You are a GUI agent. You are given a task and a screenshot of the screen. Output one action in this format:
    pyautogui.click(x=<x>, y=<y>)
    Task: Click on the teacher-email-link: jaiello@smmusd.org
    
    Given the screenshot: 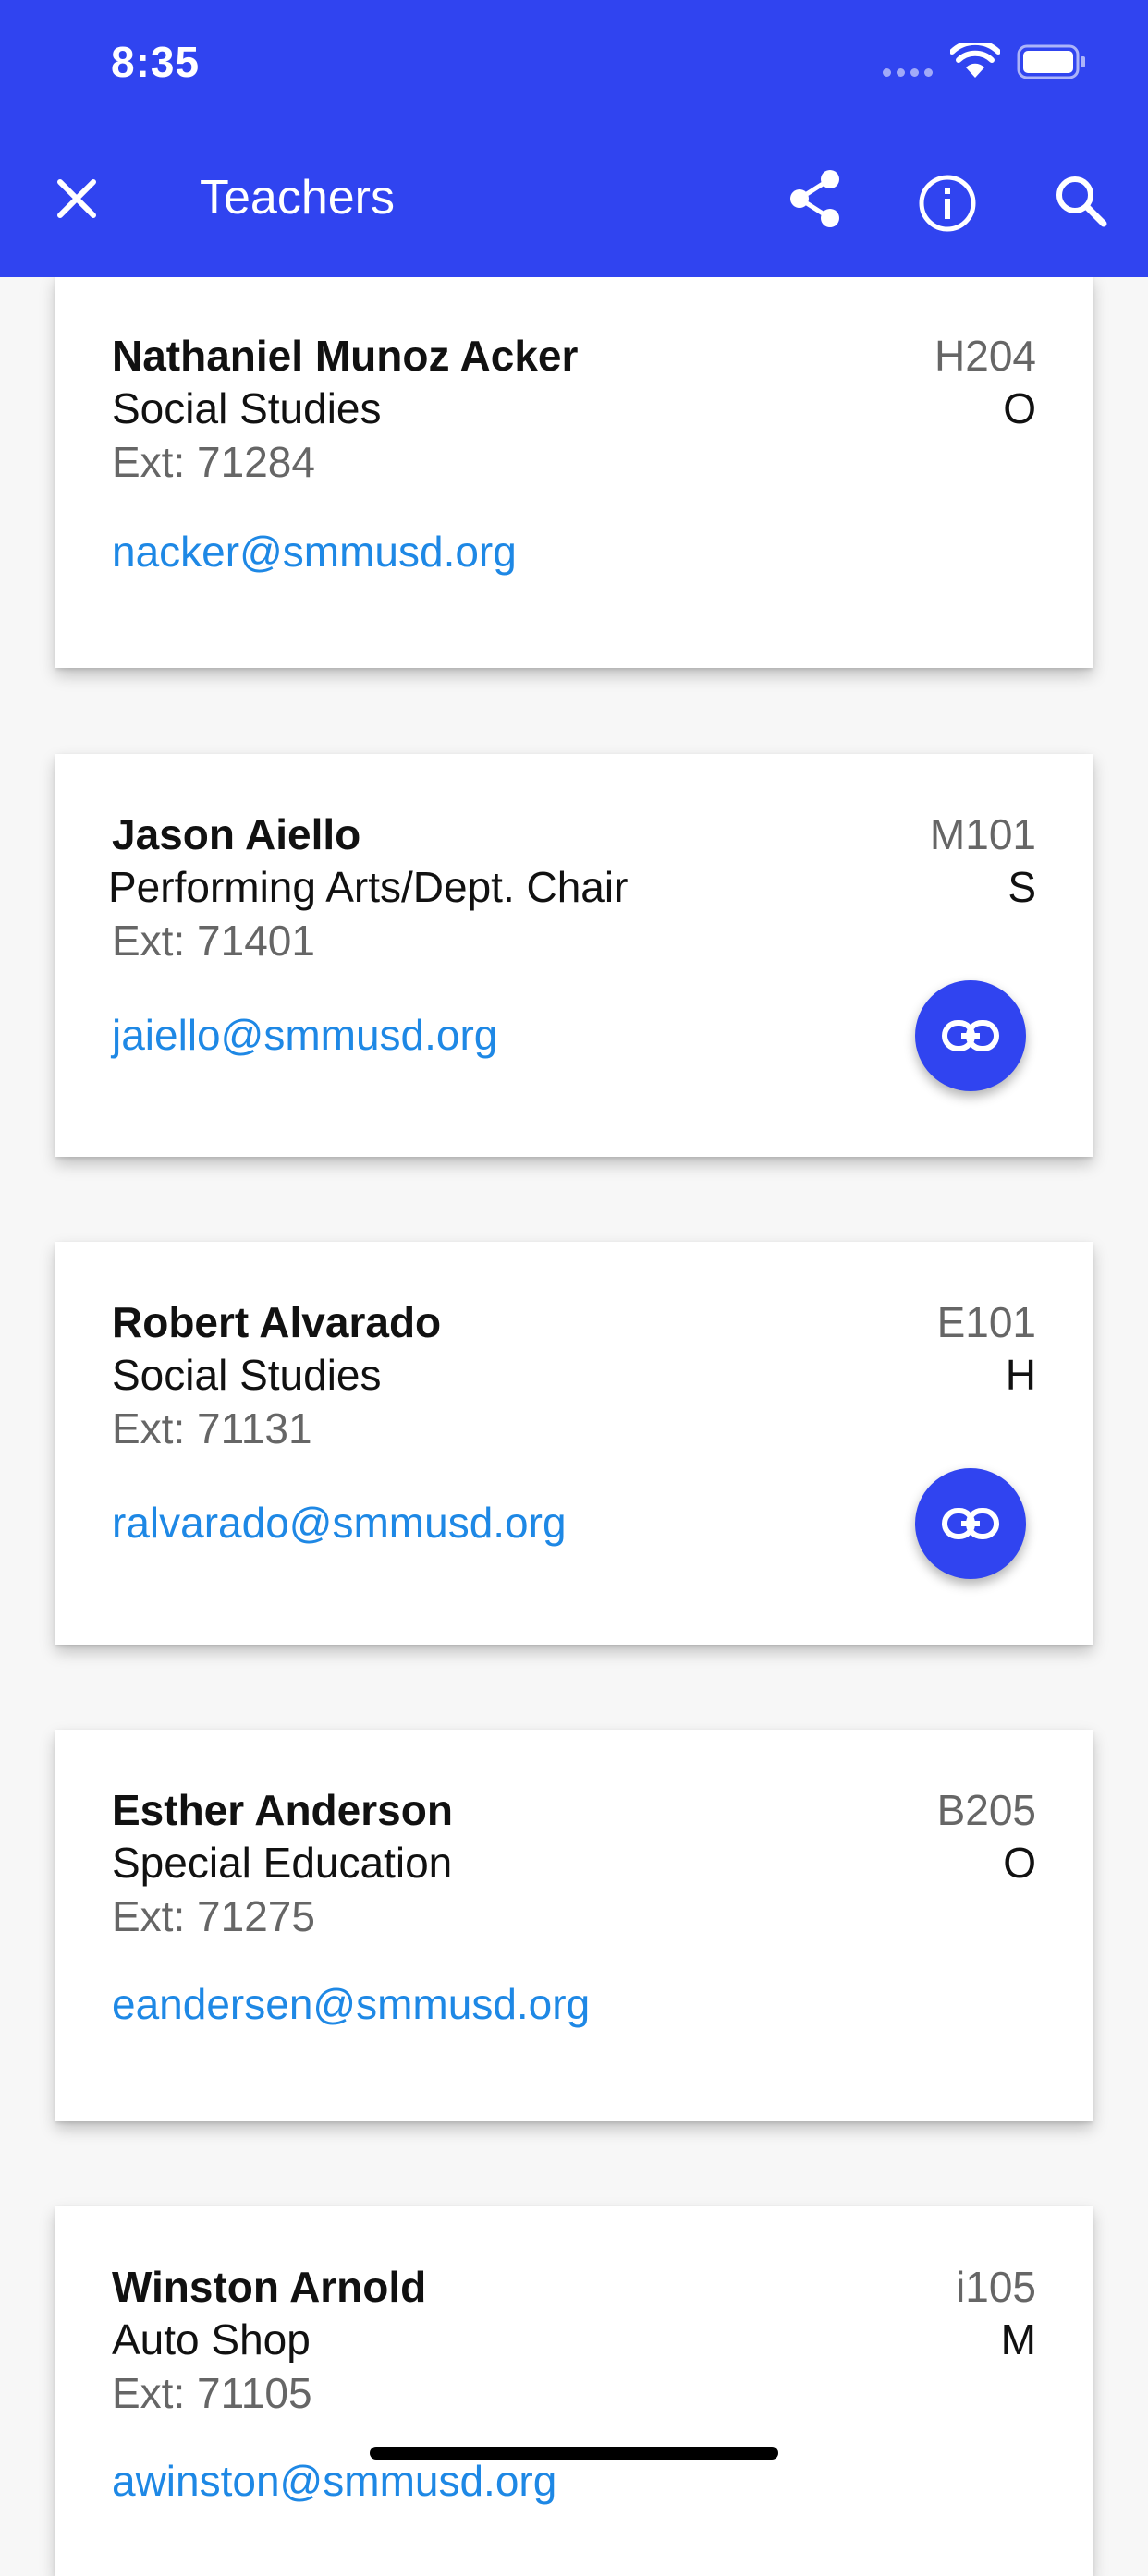 What is the action you would take?
    pyautogui.click(x=304, y=1035)
    